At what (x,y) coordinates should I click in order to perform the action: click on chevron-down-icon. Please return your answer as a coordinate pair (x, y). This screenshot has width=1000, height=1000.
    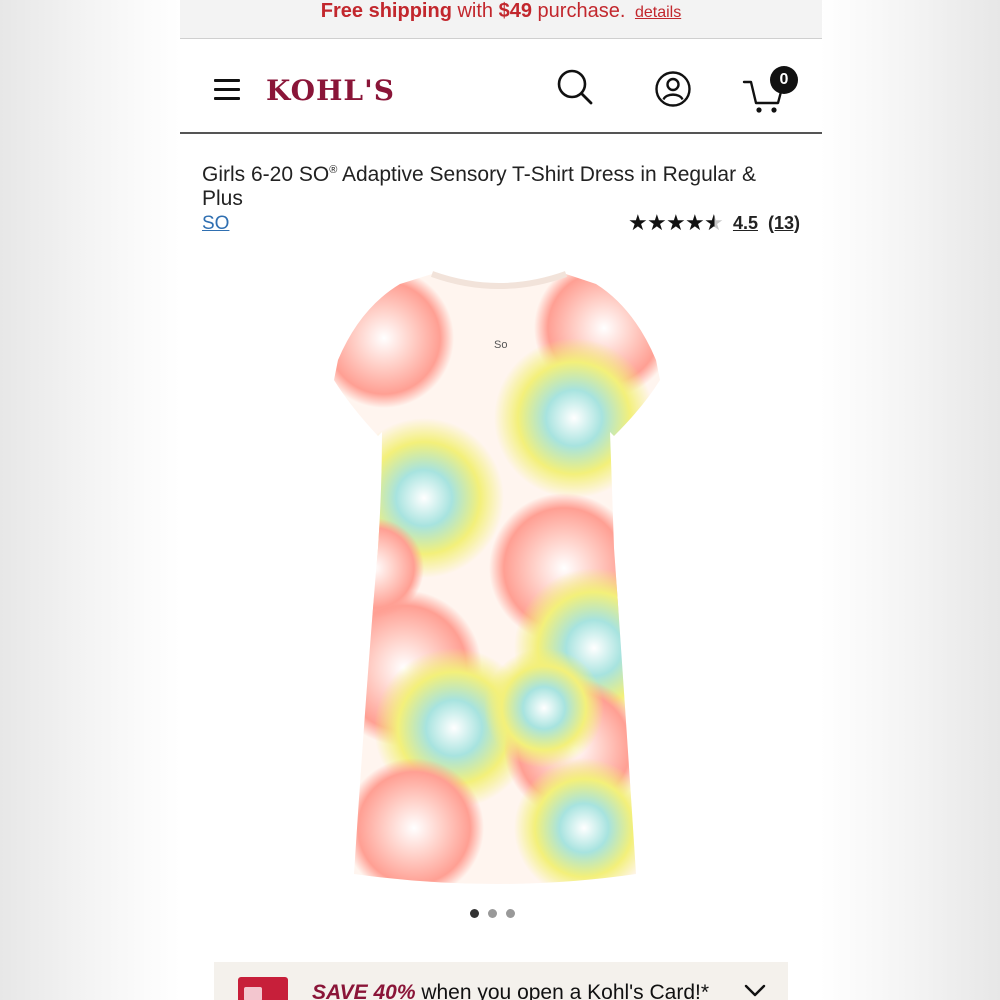
    Looking at the image, I should click on (755, 991).